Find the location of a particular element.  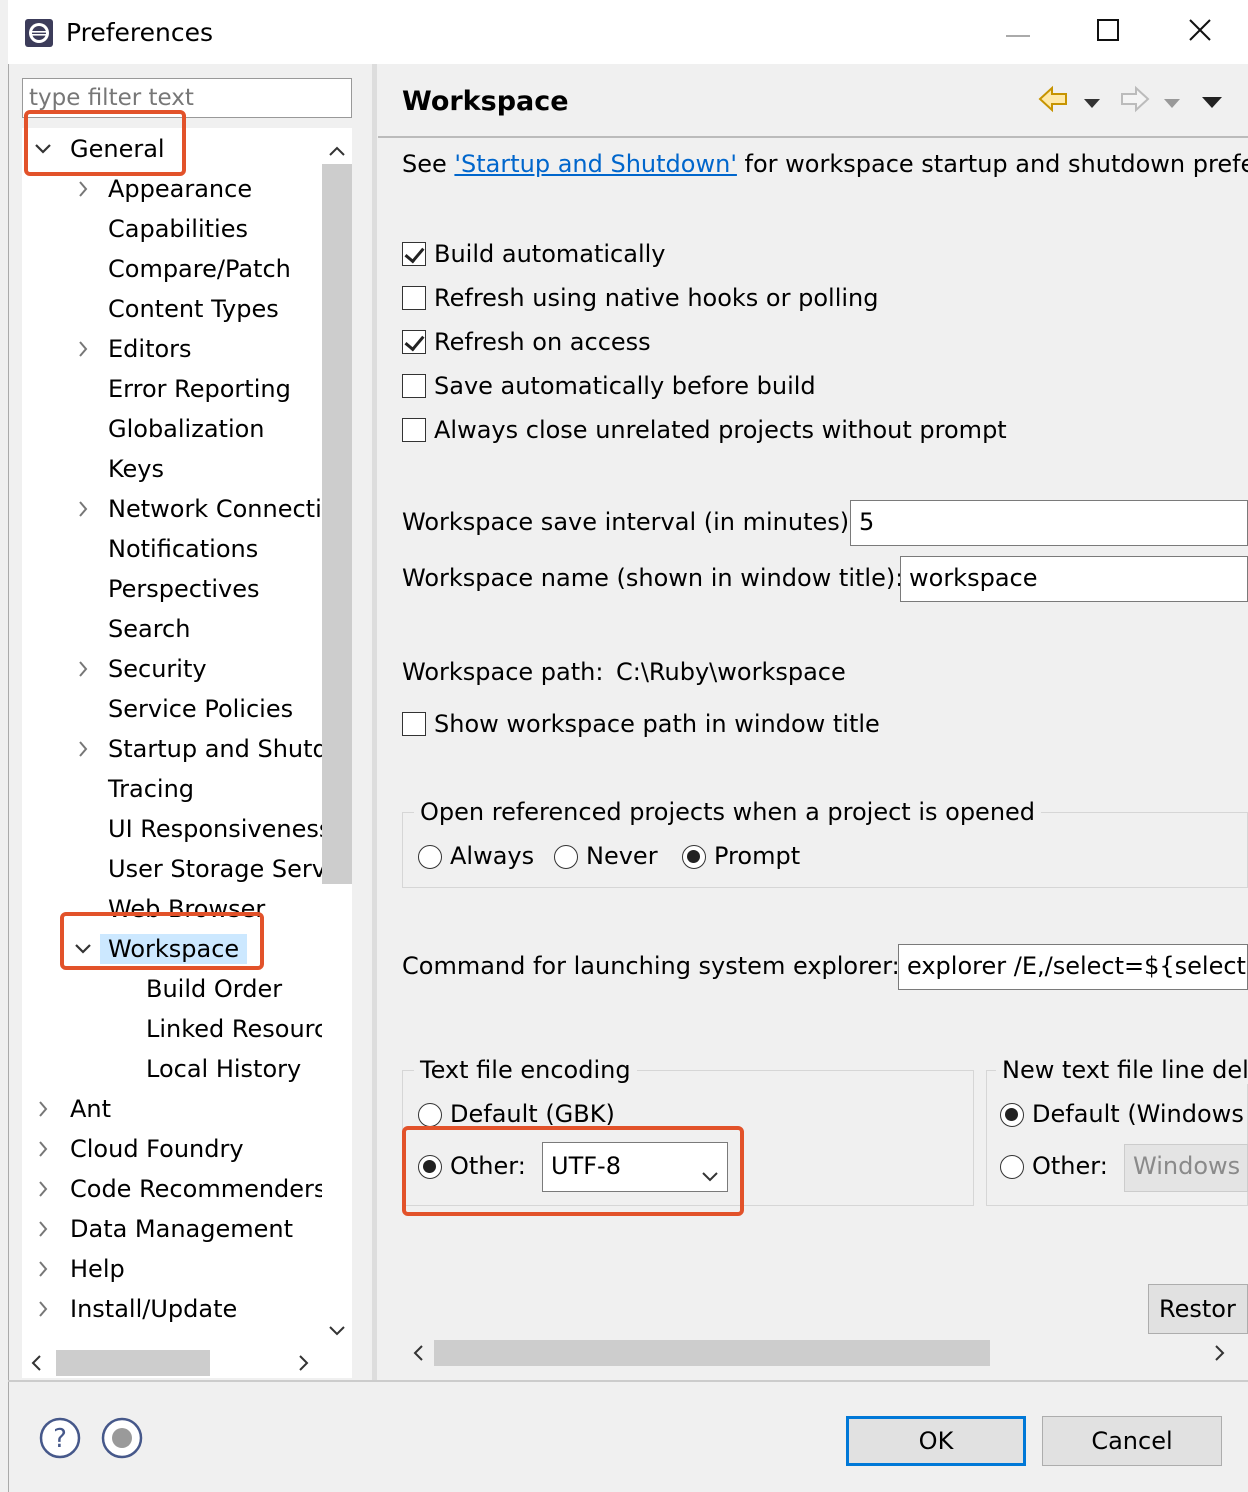

back-arrow-icon is located at coordinates (1053, 101).